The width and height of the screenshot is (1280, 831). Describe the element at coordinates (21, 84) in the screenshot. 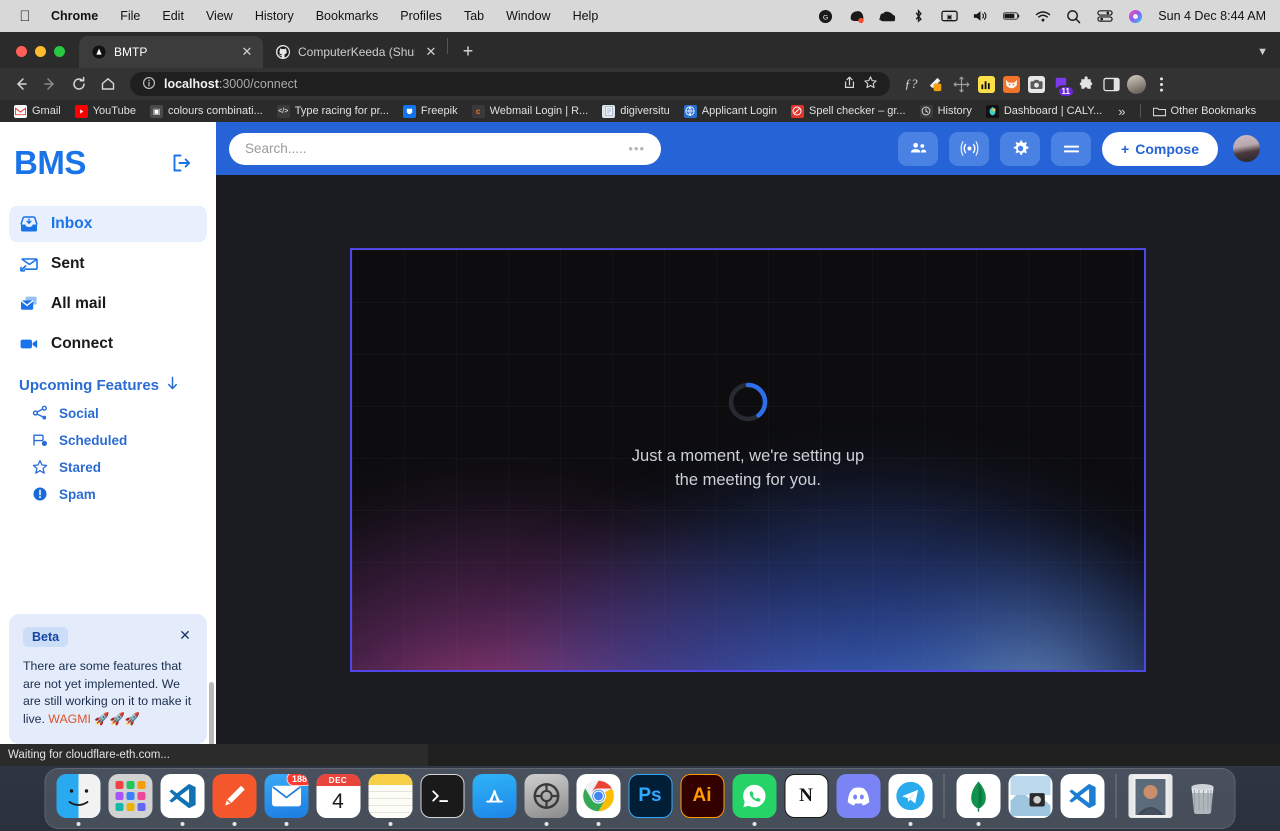

I see `back-arrow-icon` at that location.